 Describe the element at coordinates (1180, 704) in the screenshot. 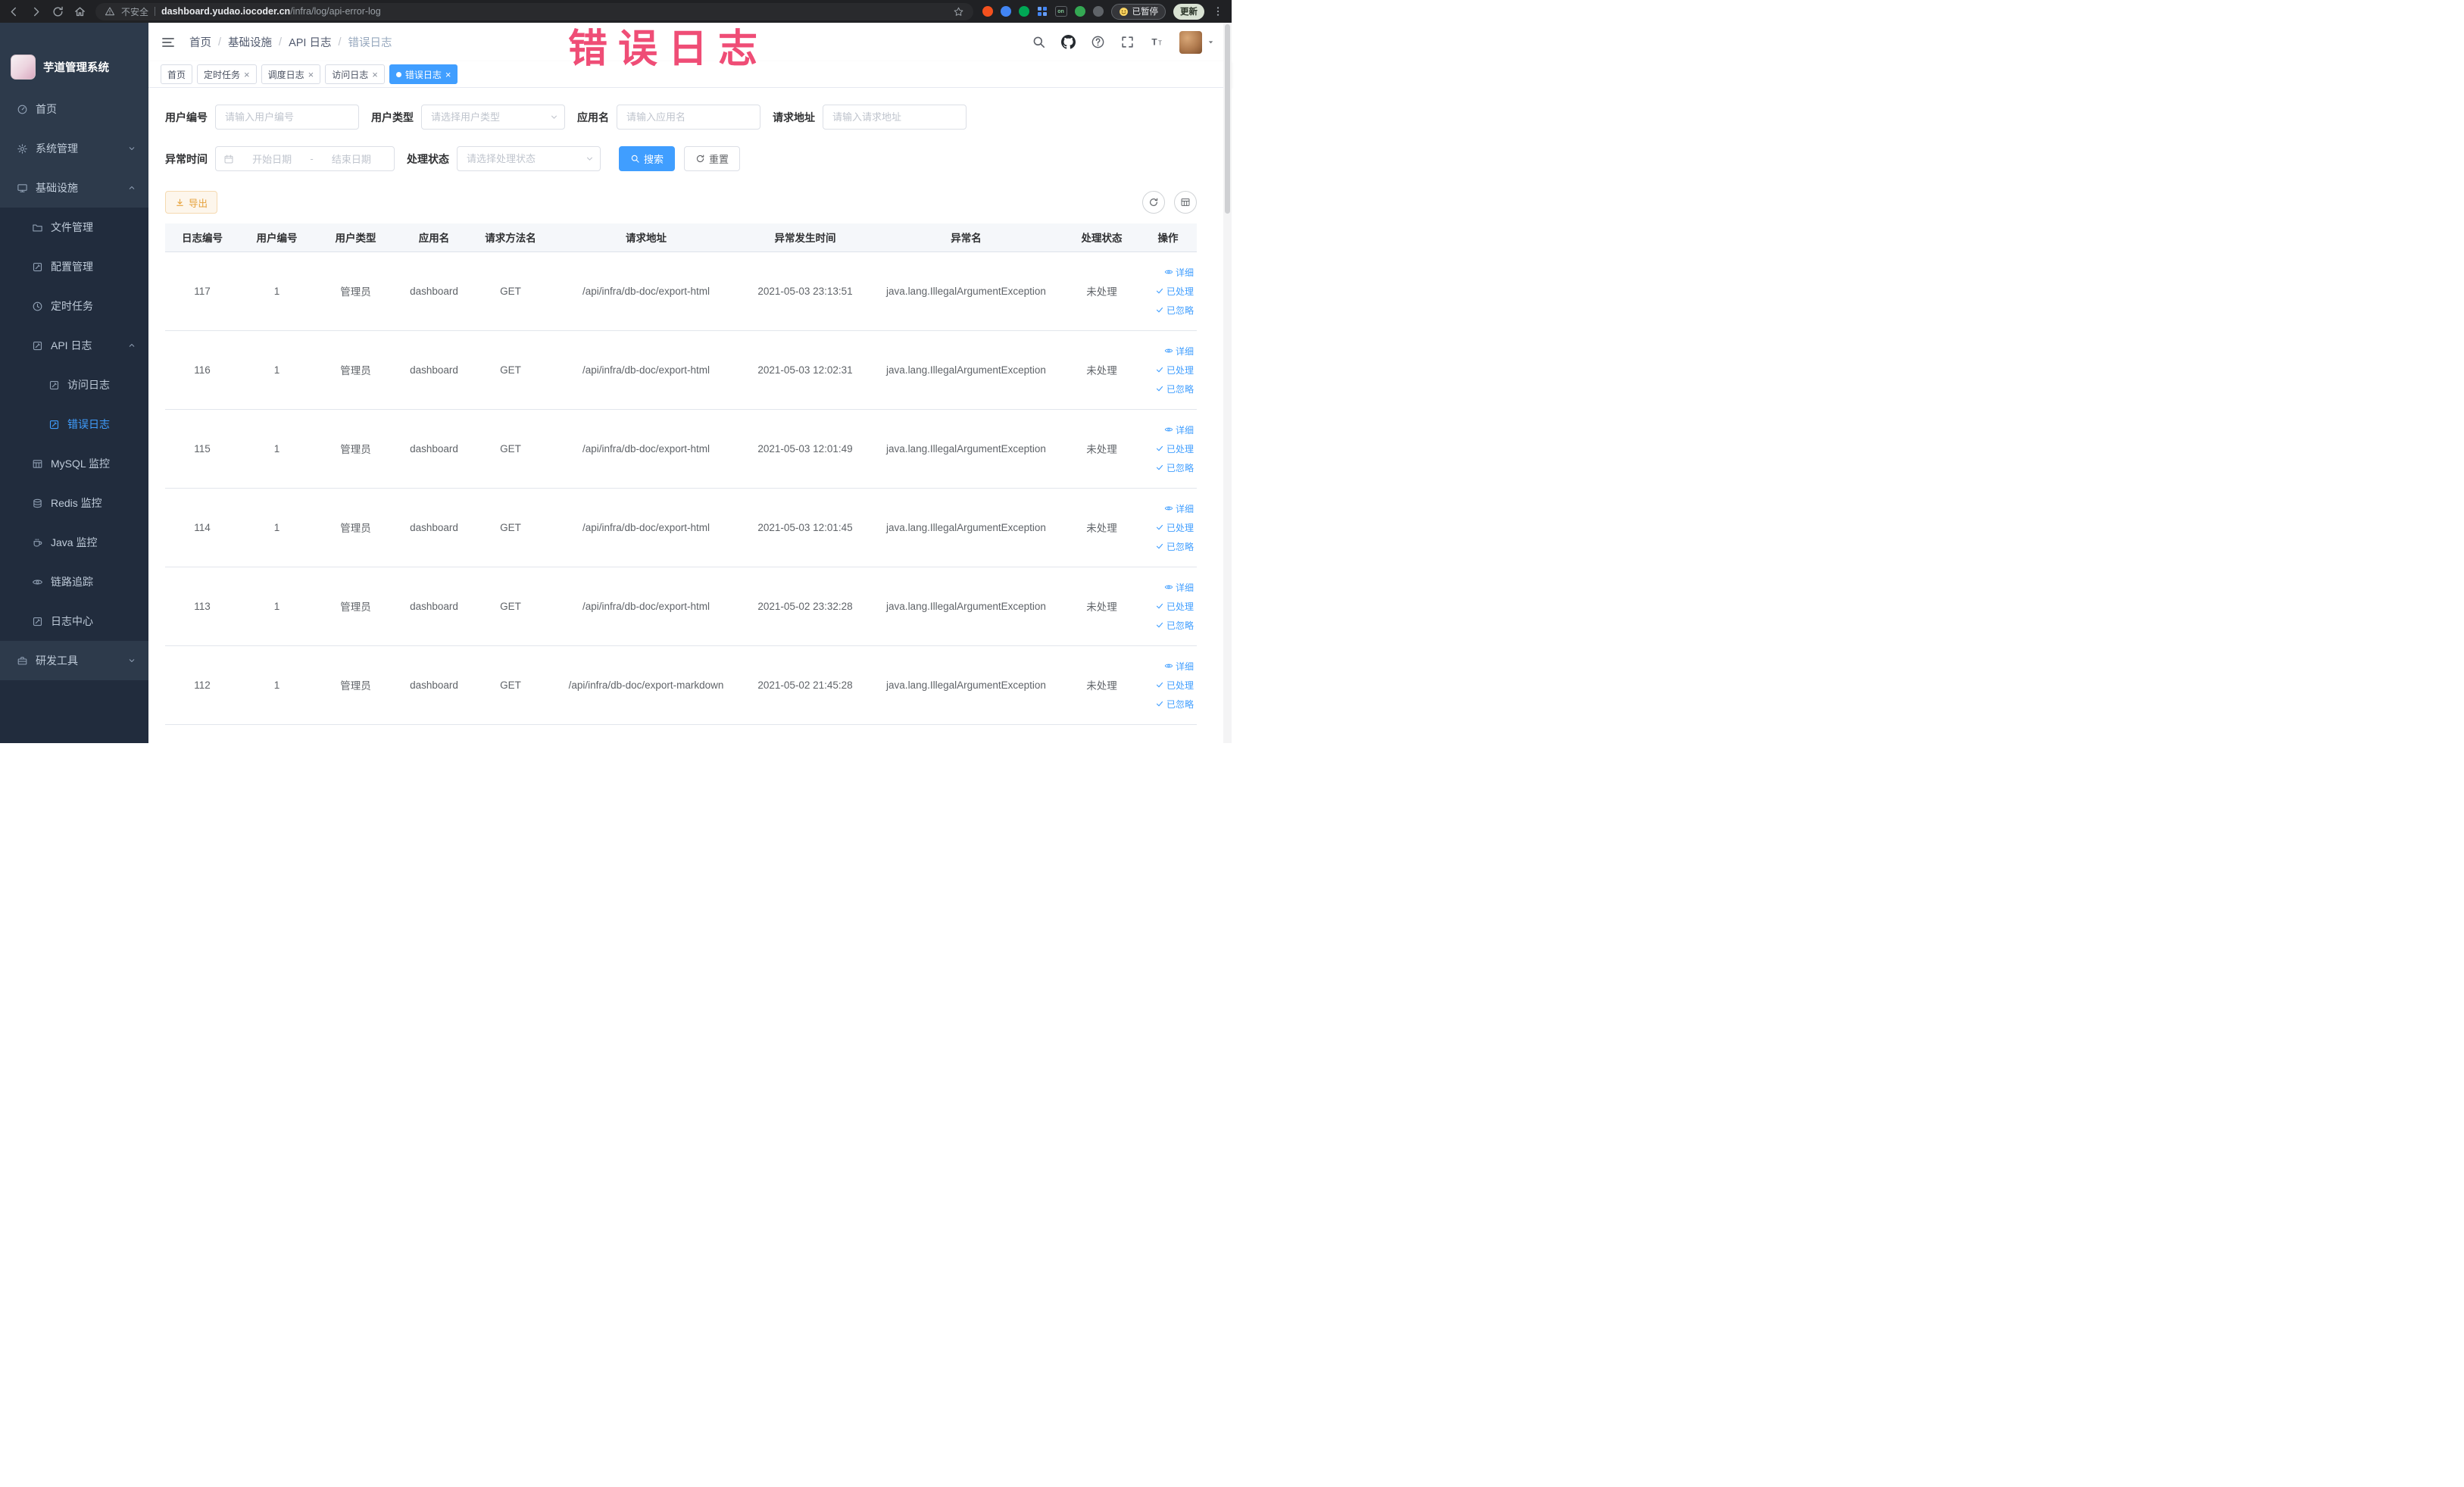

I see `mark-ignored-label: 已忽略` at that location.